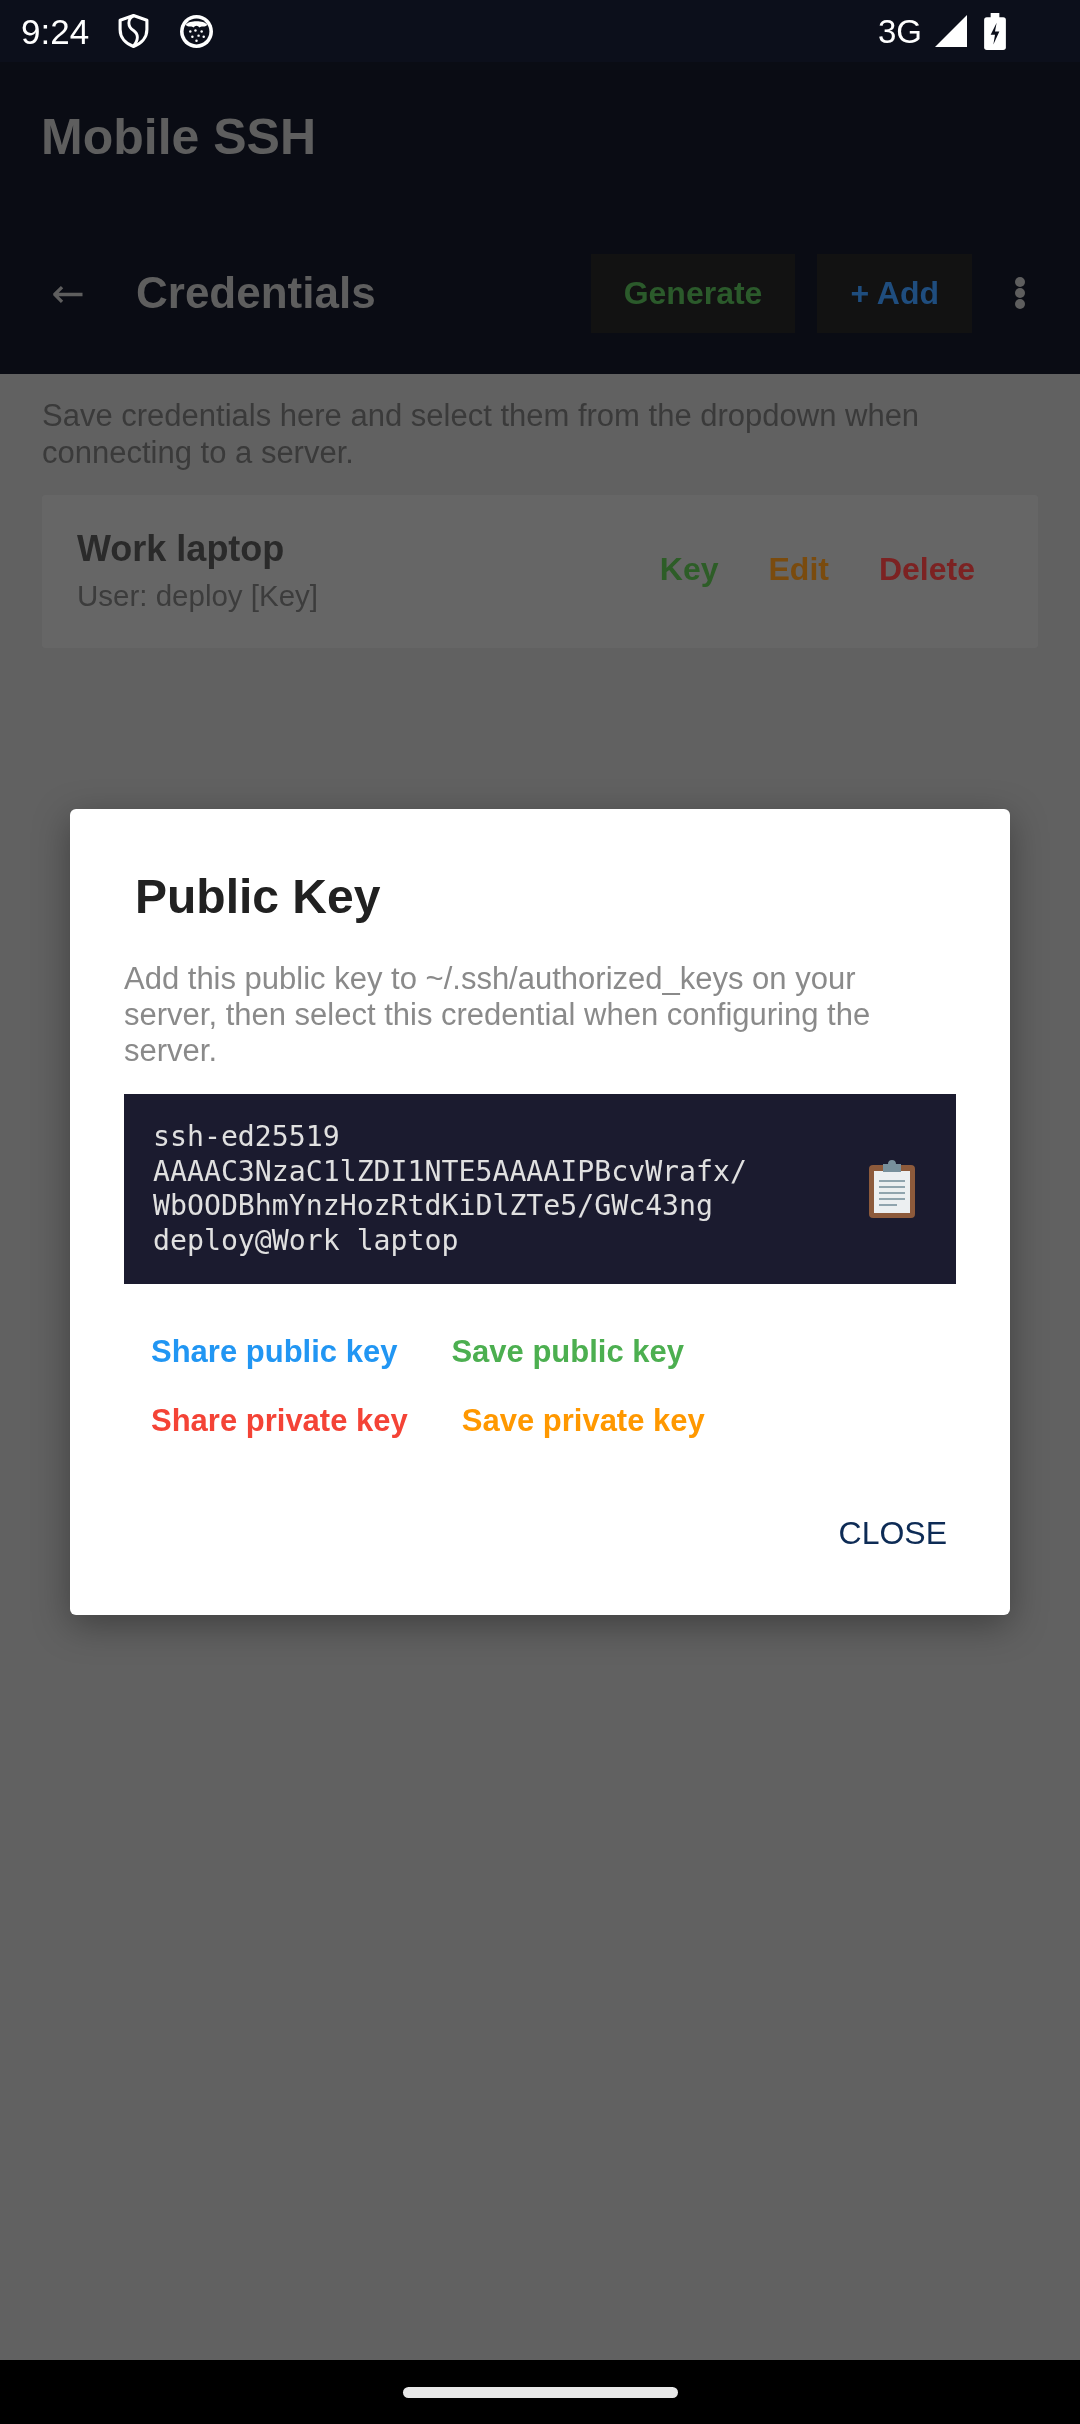 The width and height of the screenshot is (1080, 2424). I want to click on battery-charging-icon, so click(995, 31).